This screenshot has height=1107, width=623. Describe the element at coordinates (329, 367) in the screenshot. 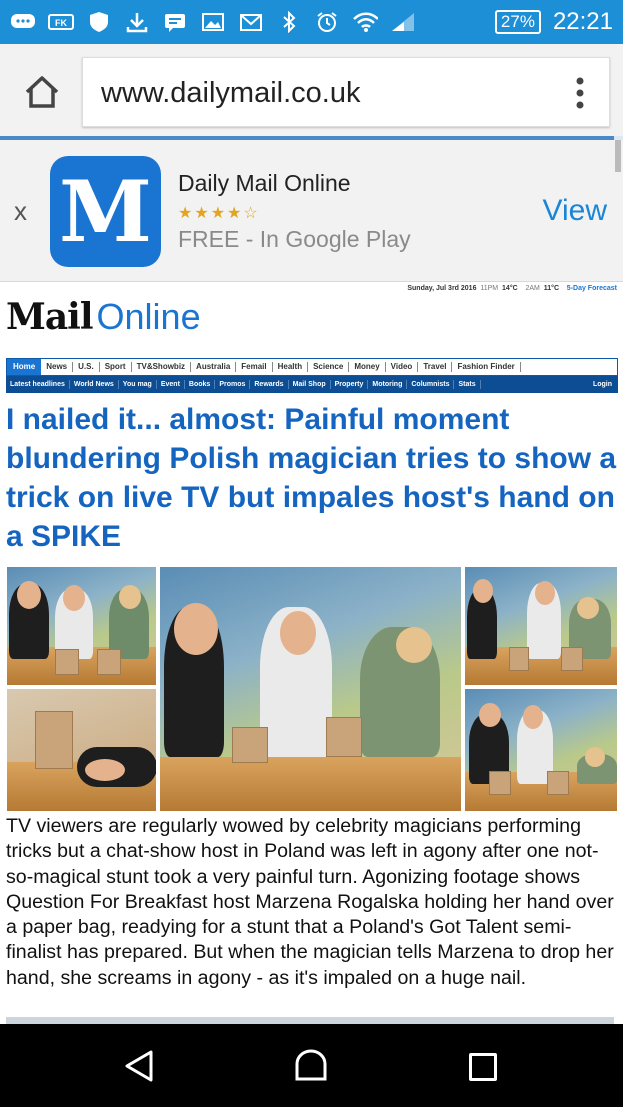

I see `nav-item-science: Science` at that location.